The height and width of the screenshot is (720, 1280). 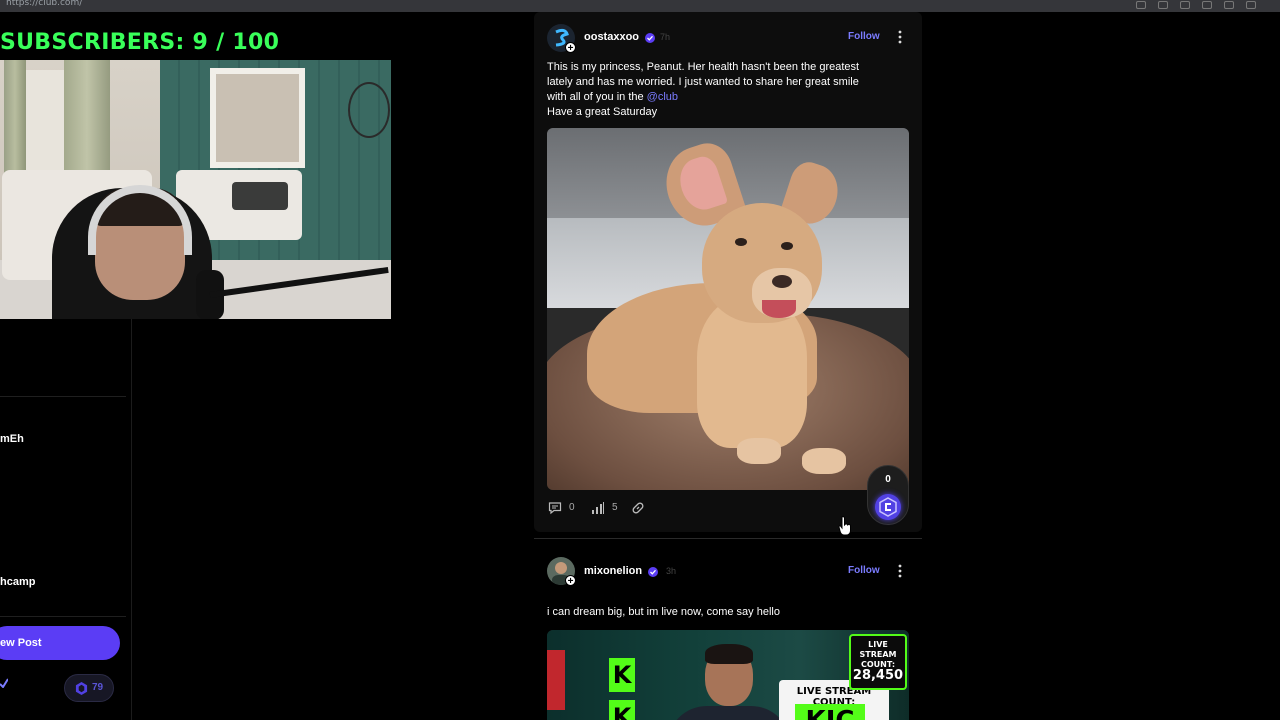 I want to click on post-text-line: Have a great Saturday, so click(x=602, y=112).